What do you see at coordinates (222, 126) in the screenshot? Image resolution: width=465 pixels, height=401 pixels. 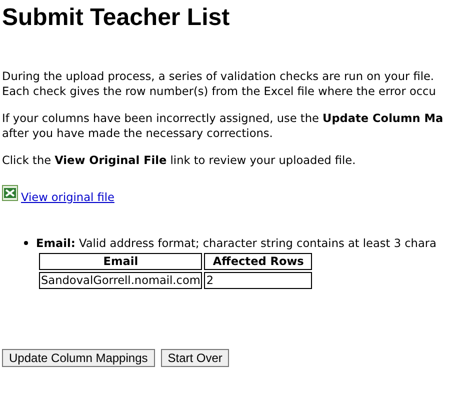 I see `instruction-text: If your columns have been incorrectly assigned, use the Update Column Ma after you have made the necessary corrections.` at bounding box center [222, 126].